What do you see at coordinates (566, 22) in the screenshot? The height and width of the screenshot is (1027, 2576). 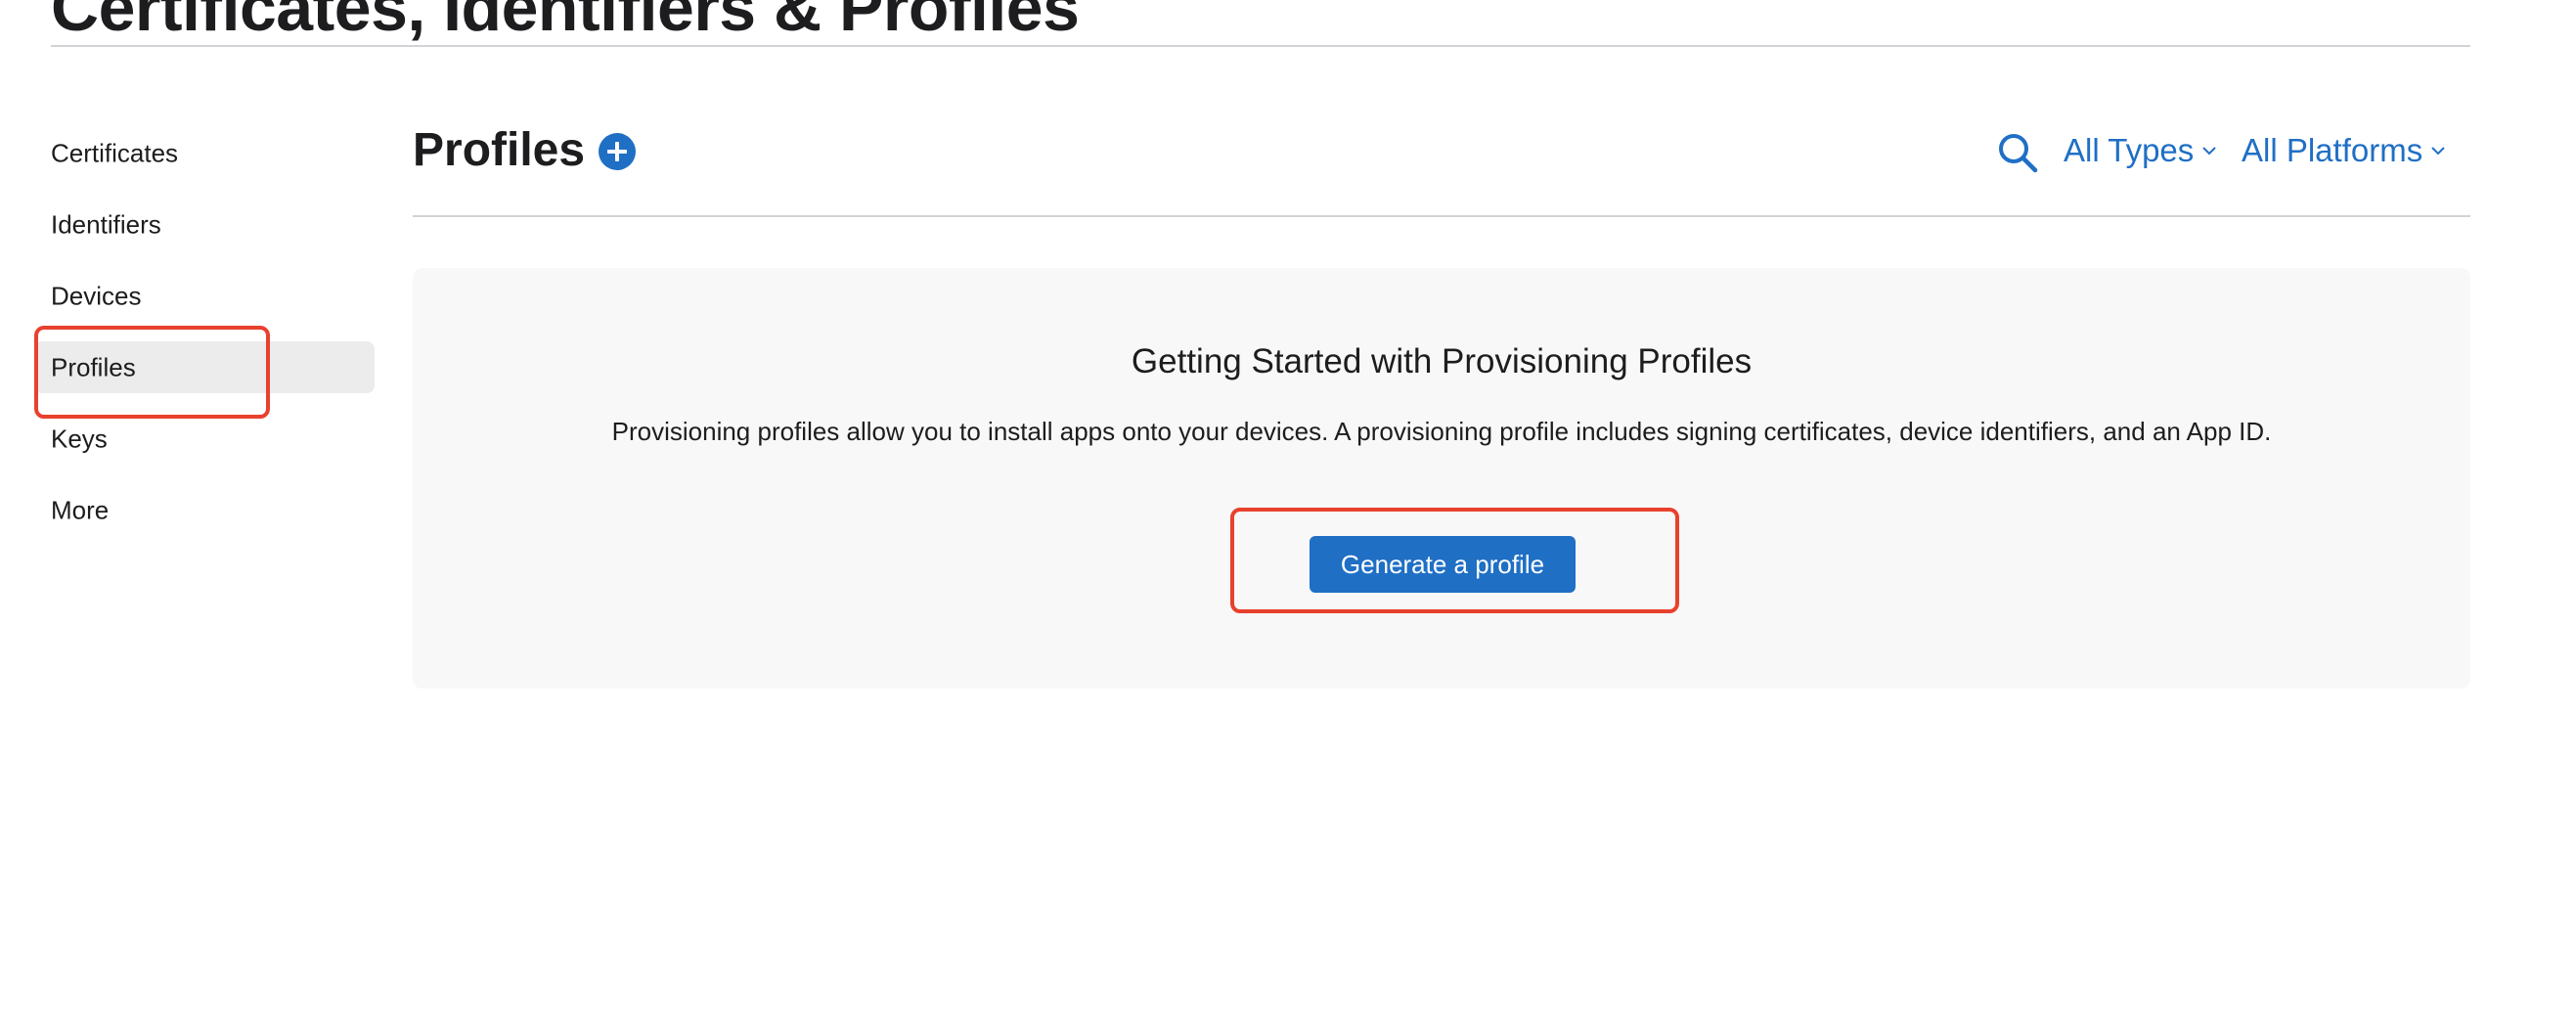 I see `page-title: Certificates, Identifiers & Profiles` at bounding box center [566, 22].